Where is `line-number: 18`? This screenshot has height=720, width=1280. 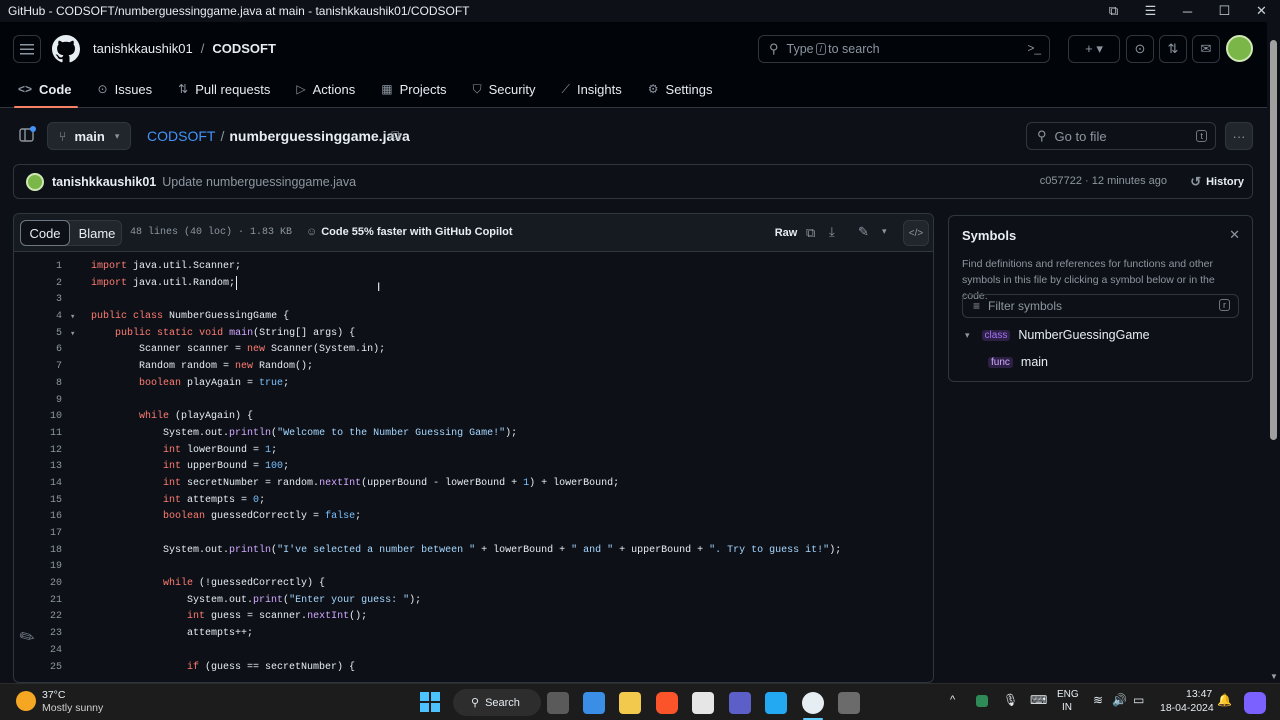 line-number: 18 is located at coordinates (38, 551).